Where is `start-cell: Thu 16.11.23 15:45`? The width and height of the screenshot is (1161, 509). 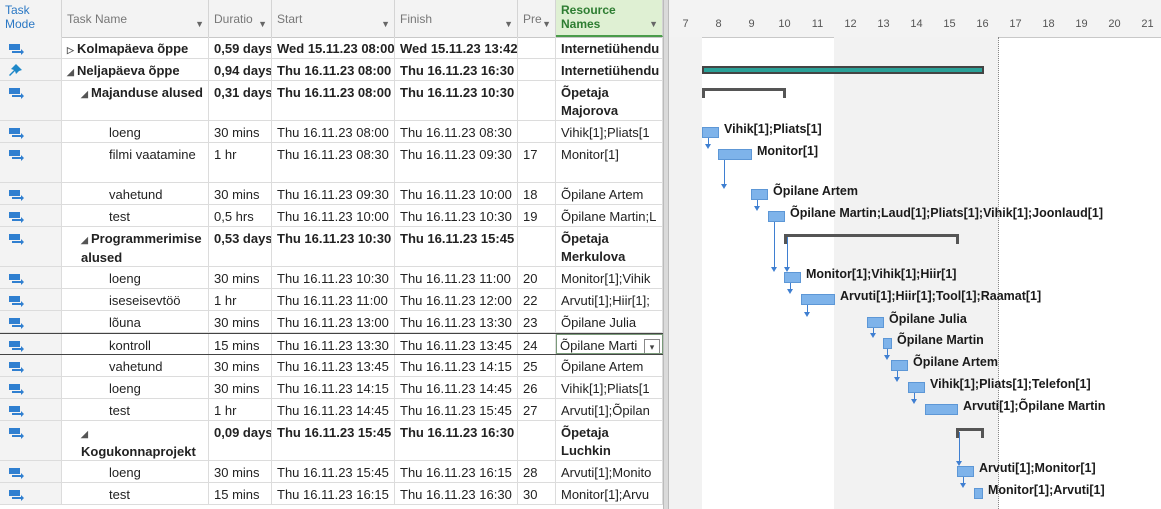 start-cell: Thu 16.11.23 15:45 is located at coordinates (333, 440).